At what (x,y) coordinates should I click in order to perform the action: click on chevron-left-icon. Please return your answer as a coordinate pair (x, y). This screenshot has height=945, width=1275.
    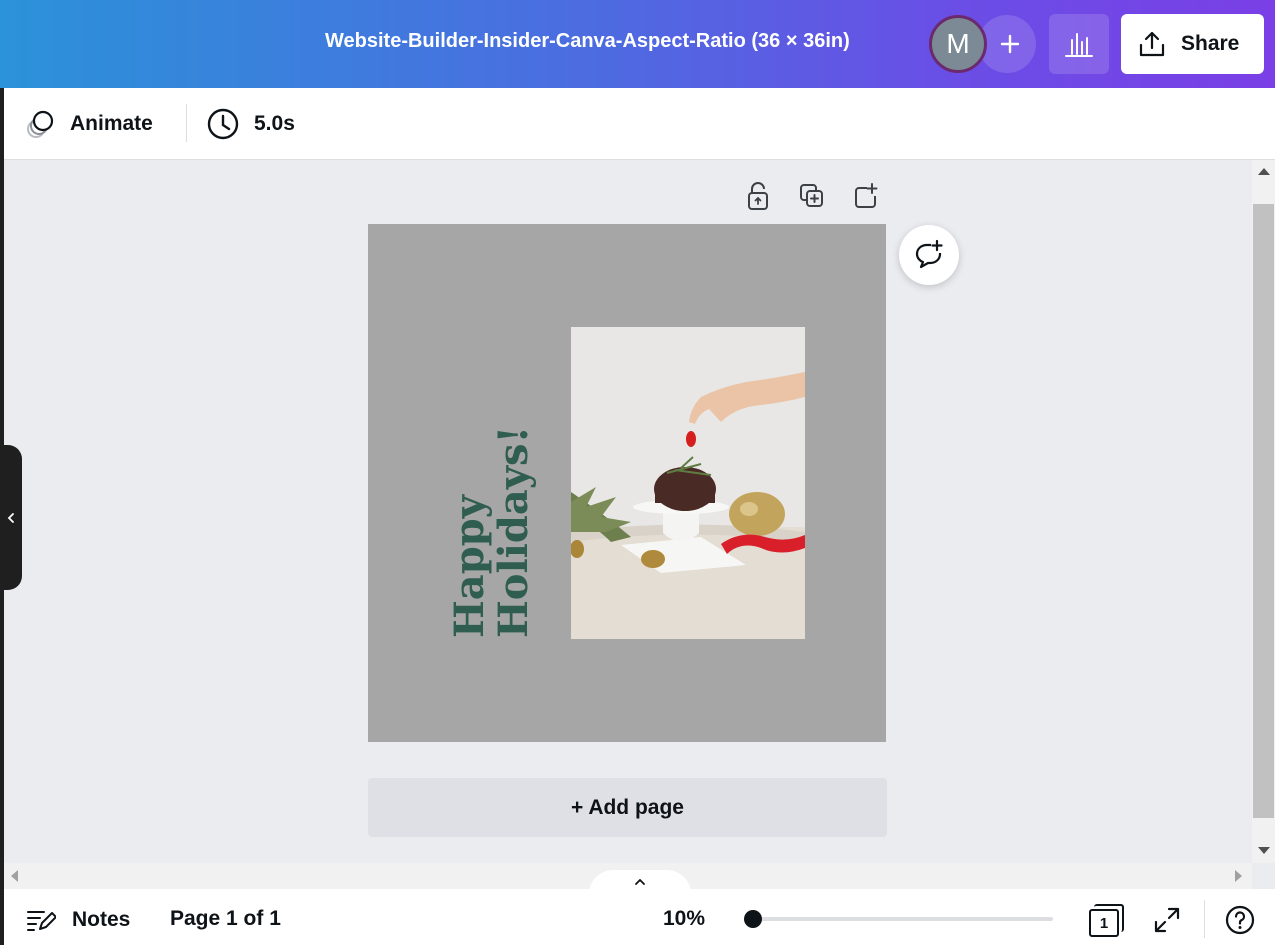
    Looking at the image, I should click on (10, 517).